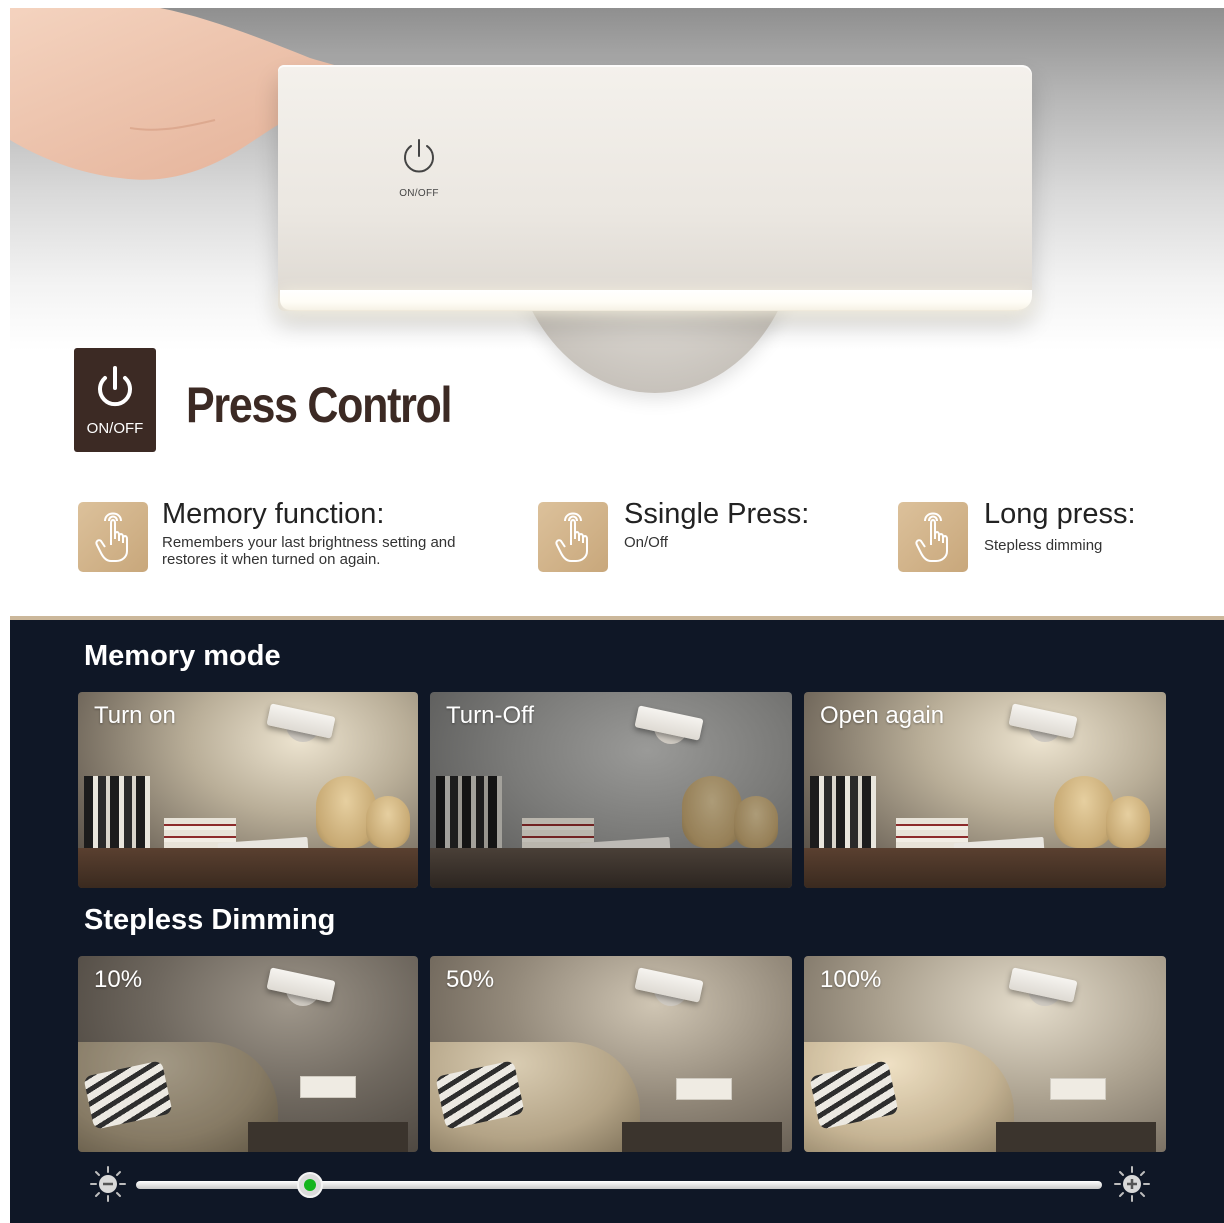  What do you see at coordinates (611, 1054) in the screenshot?
I see `dimming-photo-50: 50%` at bounding box center [611, 1054].